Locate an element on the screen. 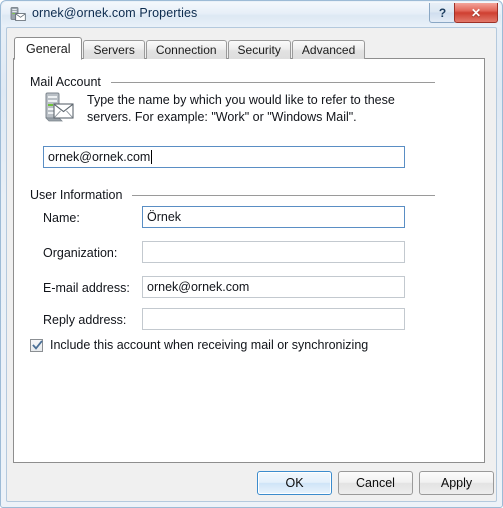 The height and width of the screenshot is (508, 503). tab-servers-label: Servers is located at coordinates (114, 50).